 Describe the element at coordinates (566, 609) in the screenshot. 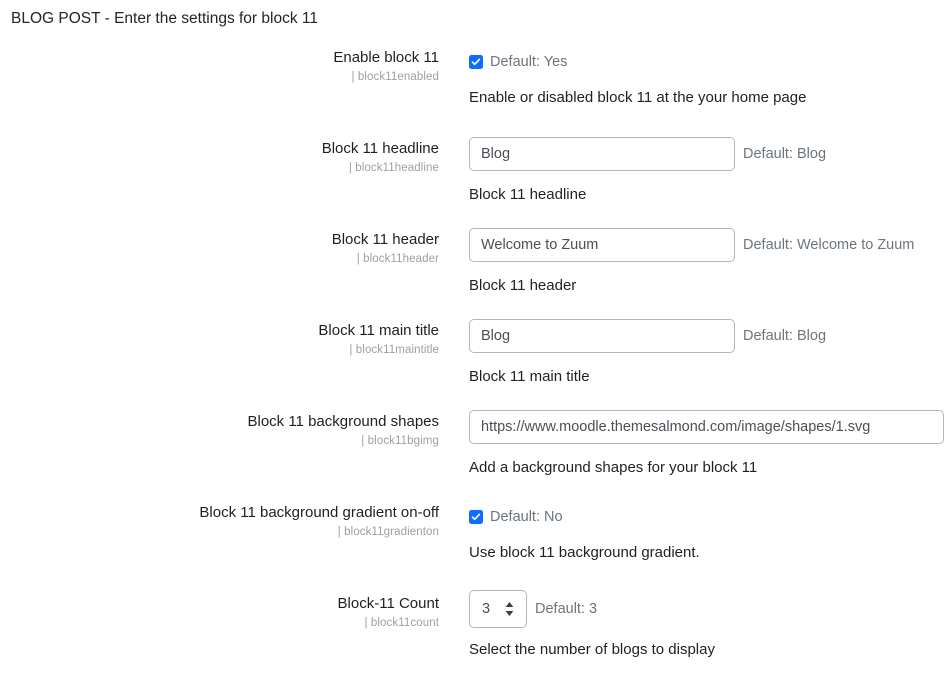

I see `default-note: Default: 3` at that location.